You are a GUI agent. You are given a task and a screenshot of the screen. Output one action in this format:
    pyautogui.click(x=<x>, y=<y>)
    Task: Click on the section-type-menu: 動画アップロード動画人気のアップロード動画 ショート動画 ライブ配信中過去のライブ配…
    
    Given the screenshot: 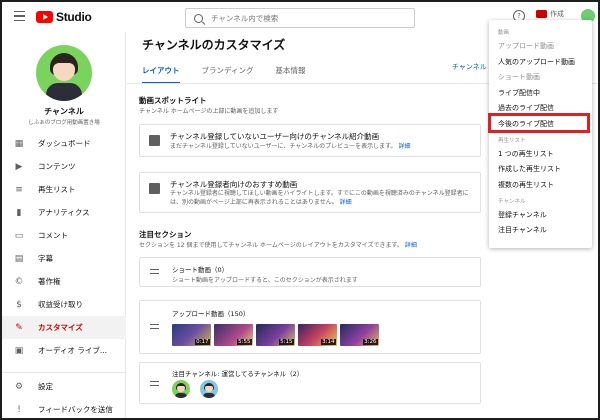 What is the action you would take?
    pyautogui.click(x=540, y=134)
    